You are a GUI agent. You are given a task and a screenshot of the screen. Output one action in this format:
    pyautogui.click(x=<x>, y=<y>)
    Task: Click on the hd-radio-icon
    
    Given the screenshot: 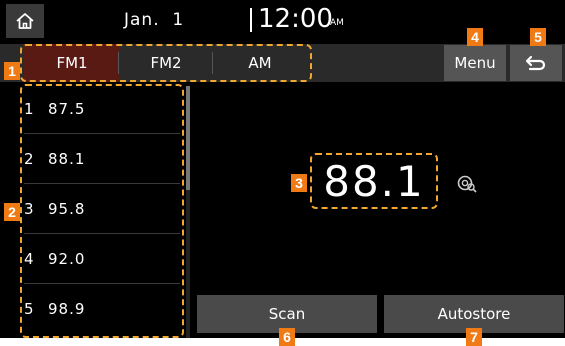 What is the action you would take?
    pyautogui.click(x=467, y=184)
    